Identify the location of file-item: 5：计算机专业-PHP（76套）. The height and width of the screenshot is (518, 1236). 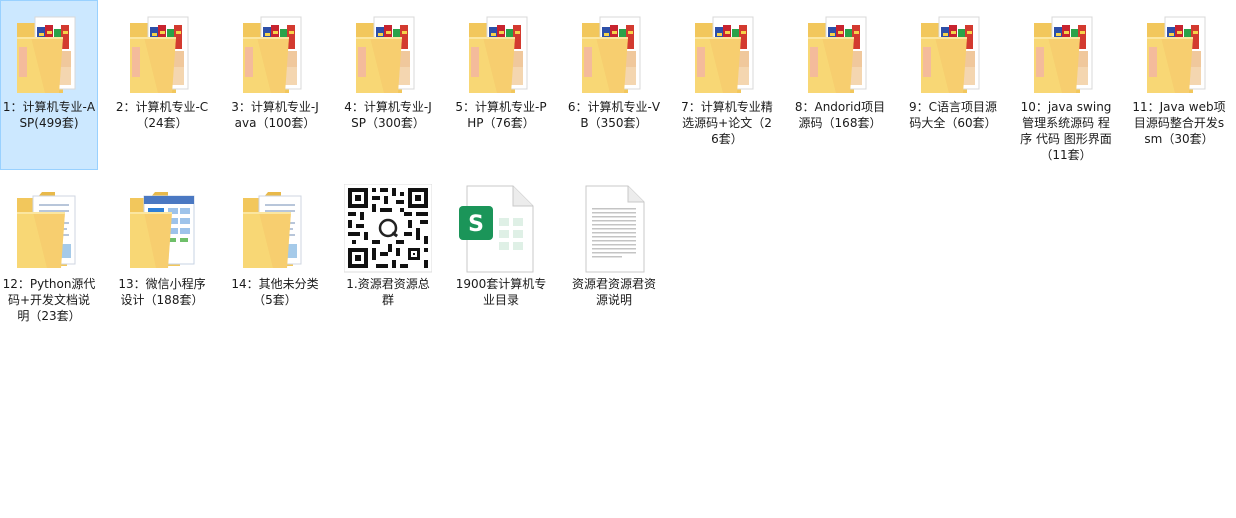
(501, 85).